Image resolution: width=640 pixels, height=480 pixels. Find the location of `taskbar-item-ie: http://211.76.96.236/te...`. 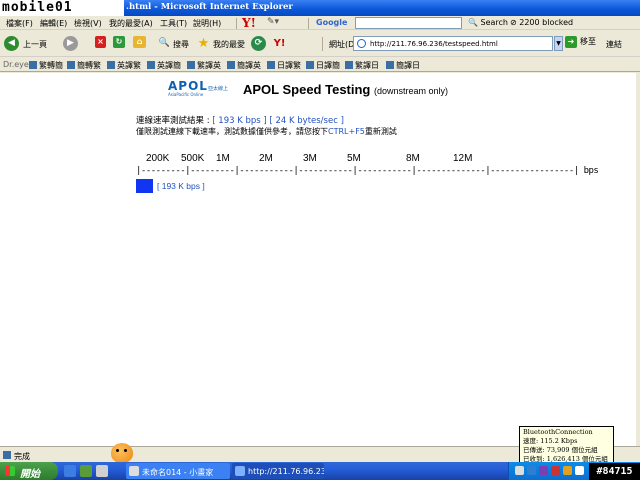

taskbar-item-ie: http://211.76.96.236/te... is located at coordinates (278, 471).